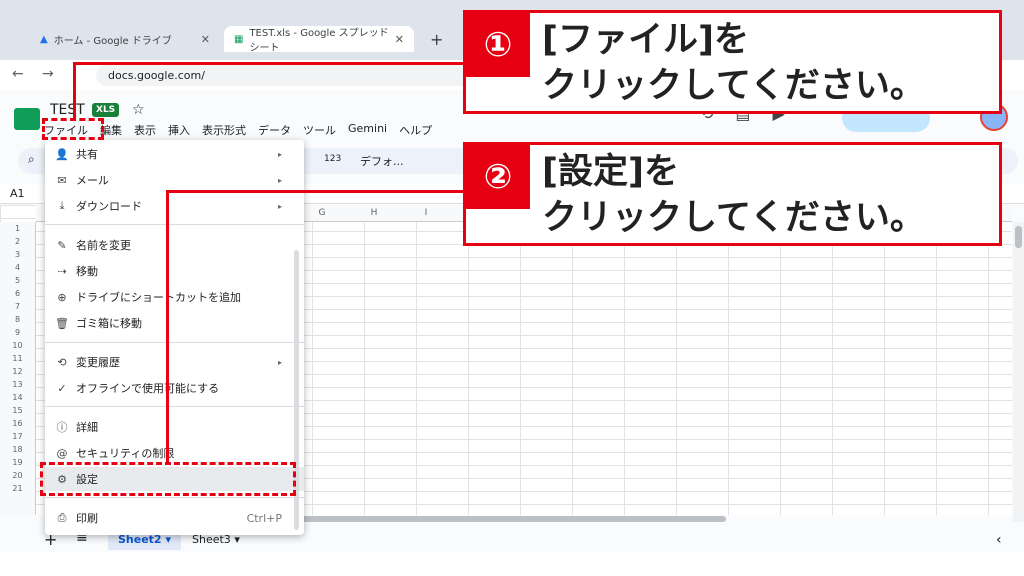  I want to click on callout-text: [ファイル]を クリックしてください。, so click(733, 63).